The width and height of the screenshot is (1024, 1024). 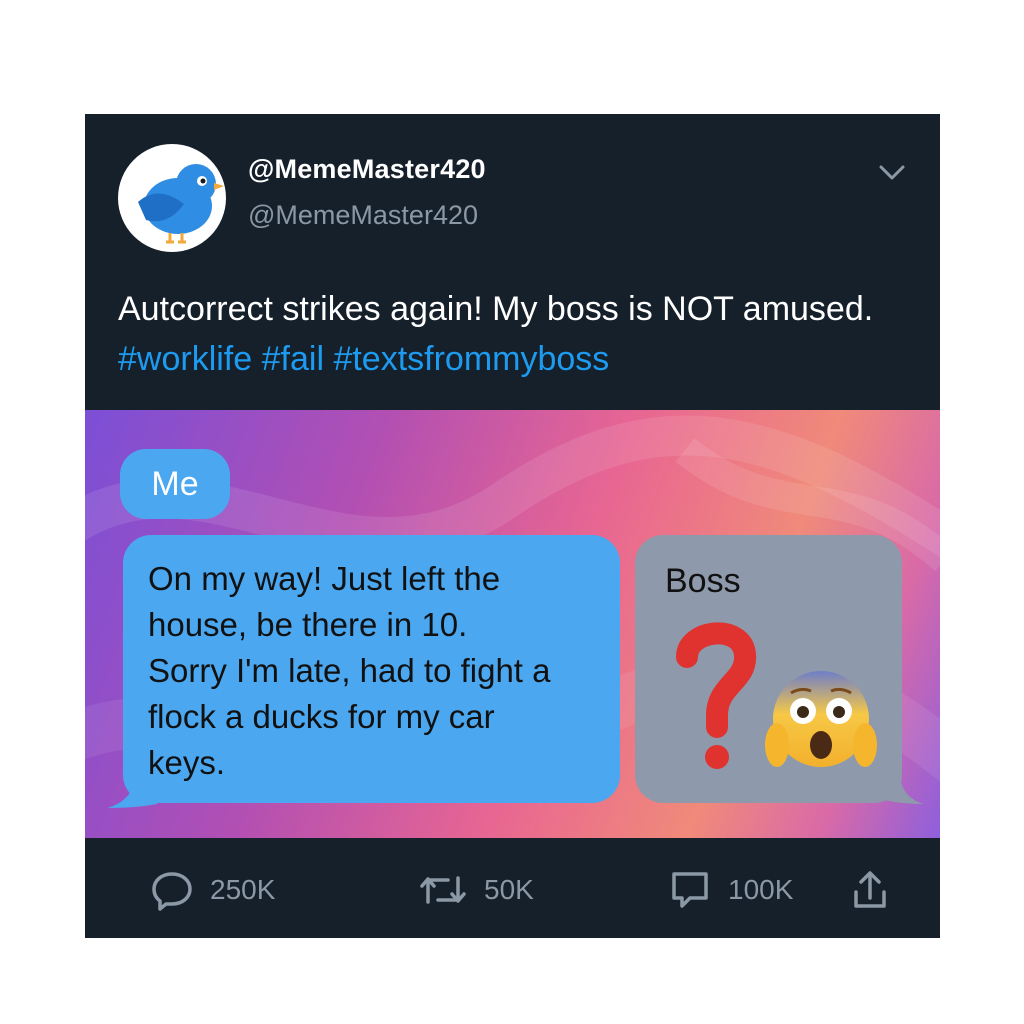 What do you see at coordinates (509, 889) in the screenshot?
I see `retweet-count: 50K` at bounding box center [509, 889].